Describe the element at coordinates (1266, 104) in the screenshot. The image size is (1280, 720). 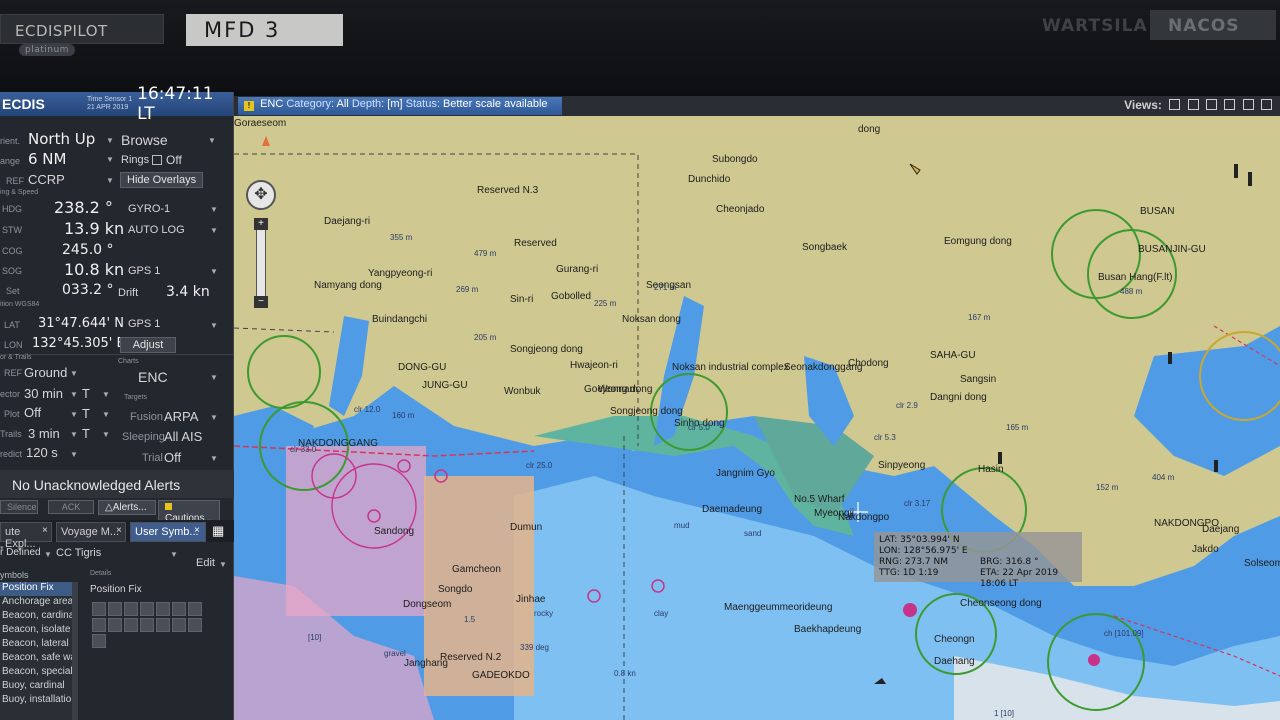
I see `view-maximize-icon` at that location.